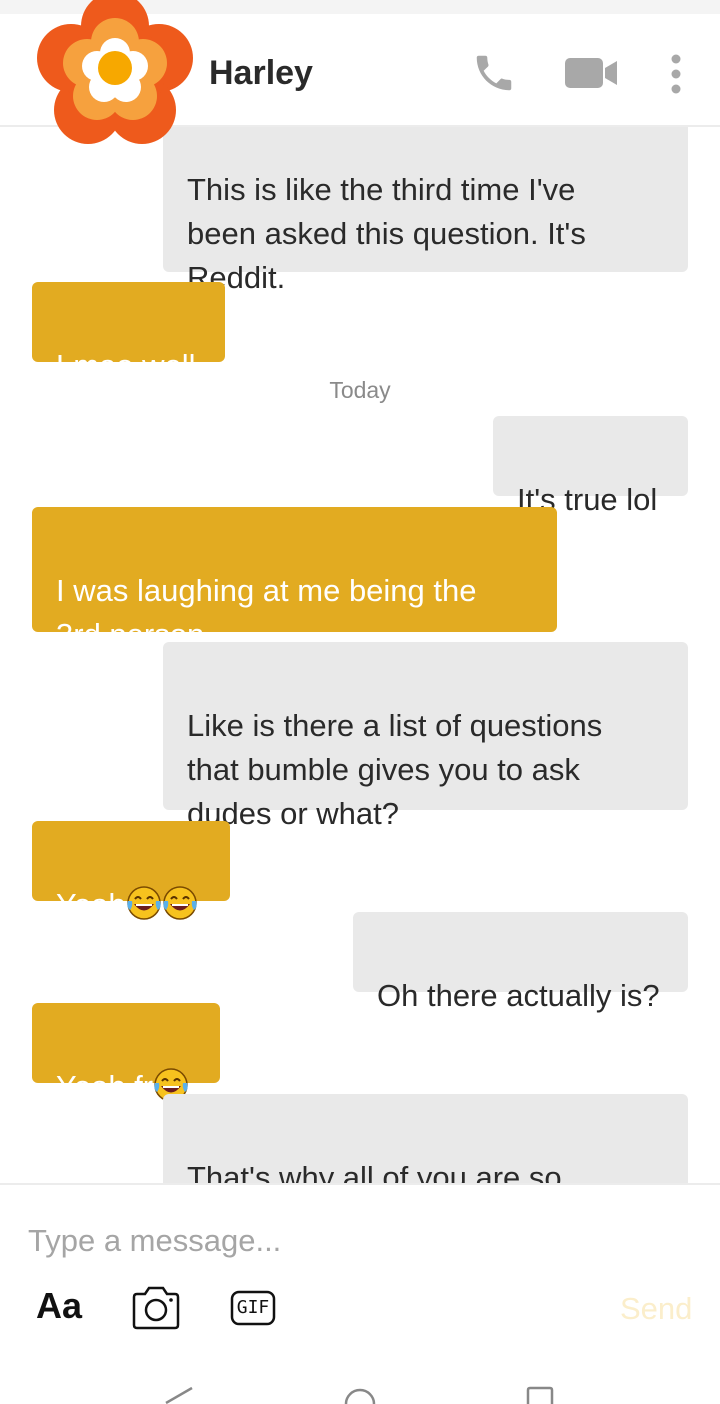 This screenshot has height=1404, width=720. I want to click on message-text: Oh there actually is?, so click(518, 995).